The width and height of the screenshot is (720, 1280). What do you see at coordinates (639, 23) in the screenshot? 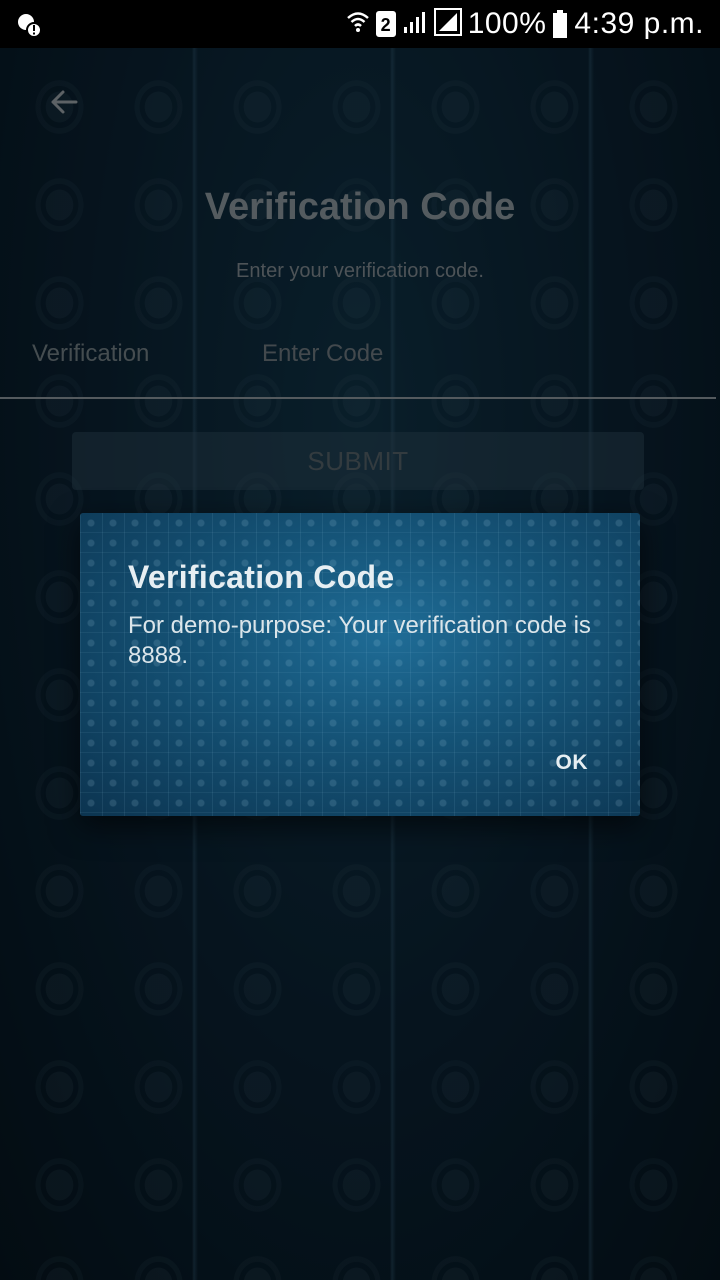
I see `clock: 4:39 p.m.` at bounding box center [639, 23].